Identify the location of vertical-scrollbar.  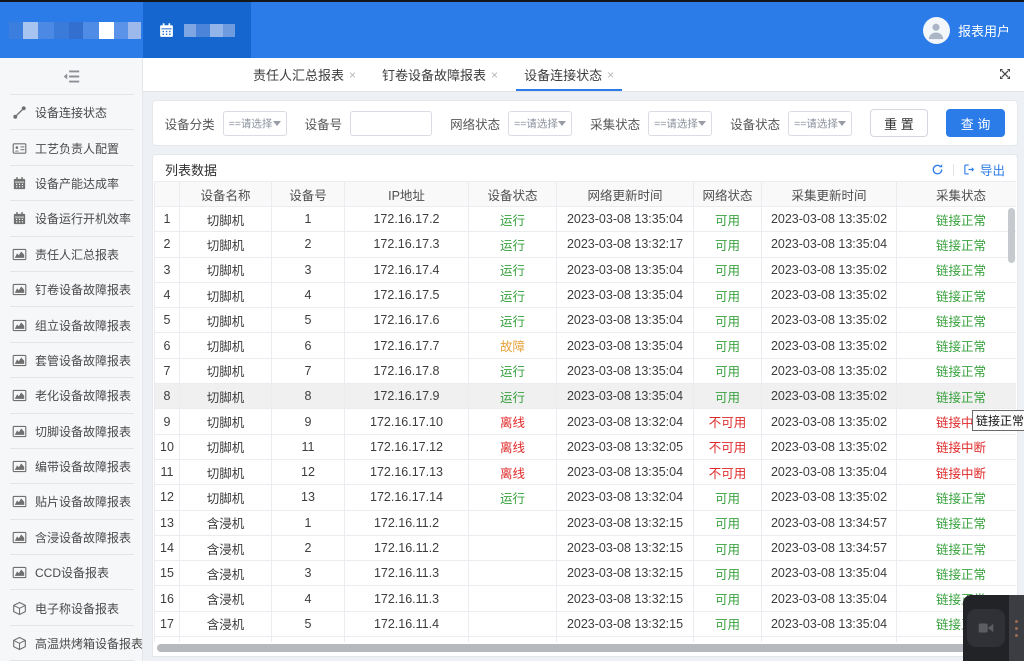
(1011, 235).